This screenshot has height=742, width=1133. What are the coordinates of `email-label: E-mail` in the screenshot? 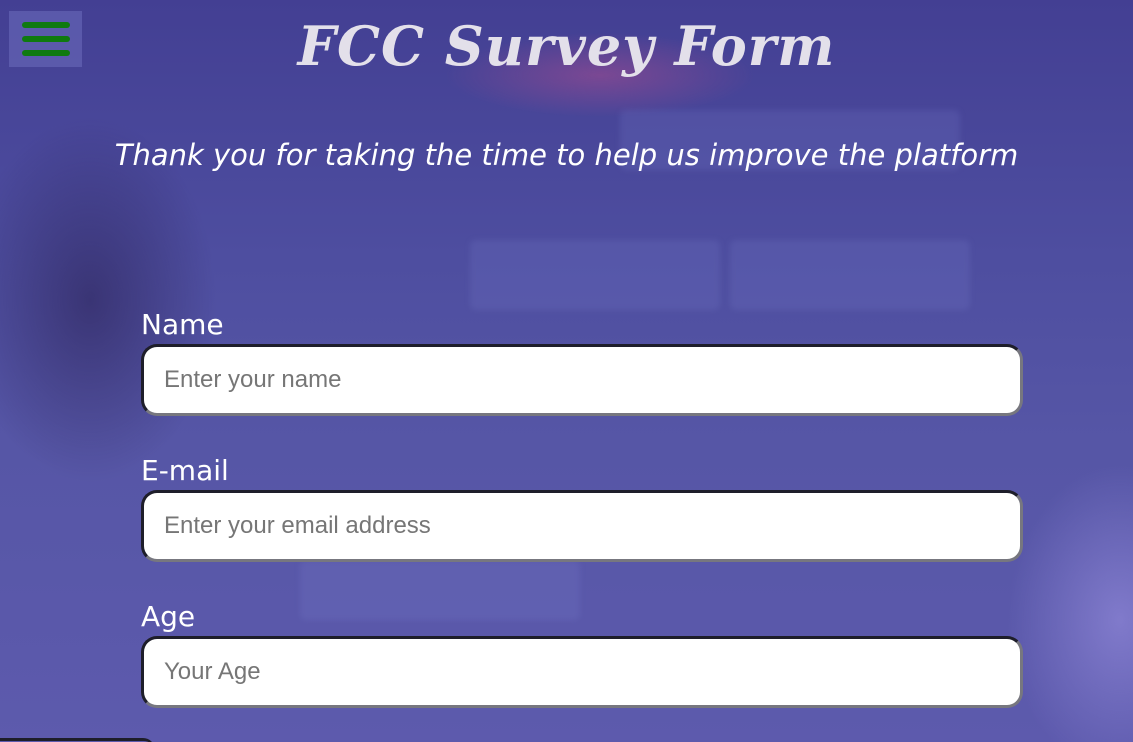 It's located at (185, 470).